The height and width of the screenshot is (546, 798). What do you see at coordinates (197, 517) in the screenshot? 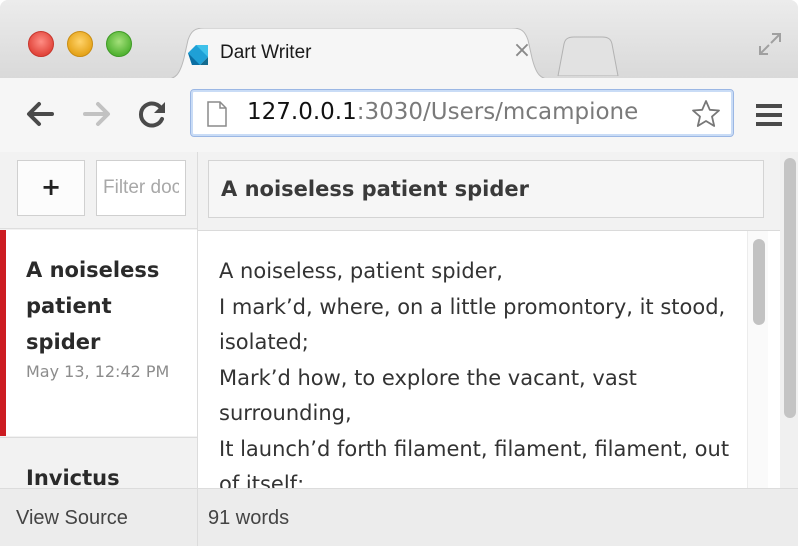
I see `status-divider` at bounding box center [197, 517].